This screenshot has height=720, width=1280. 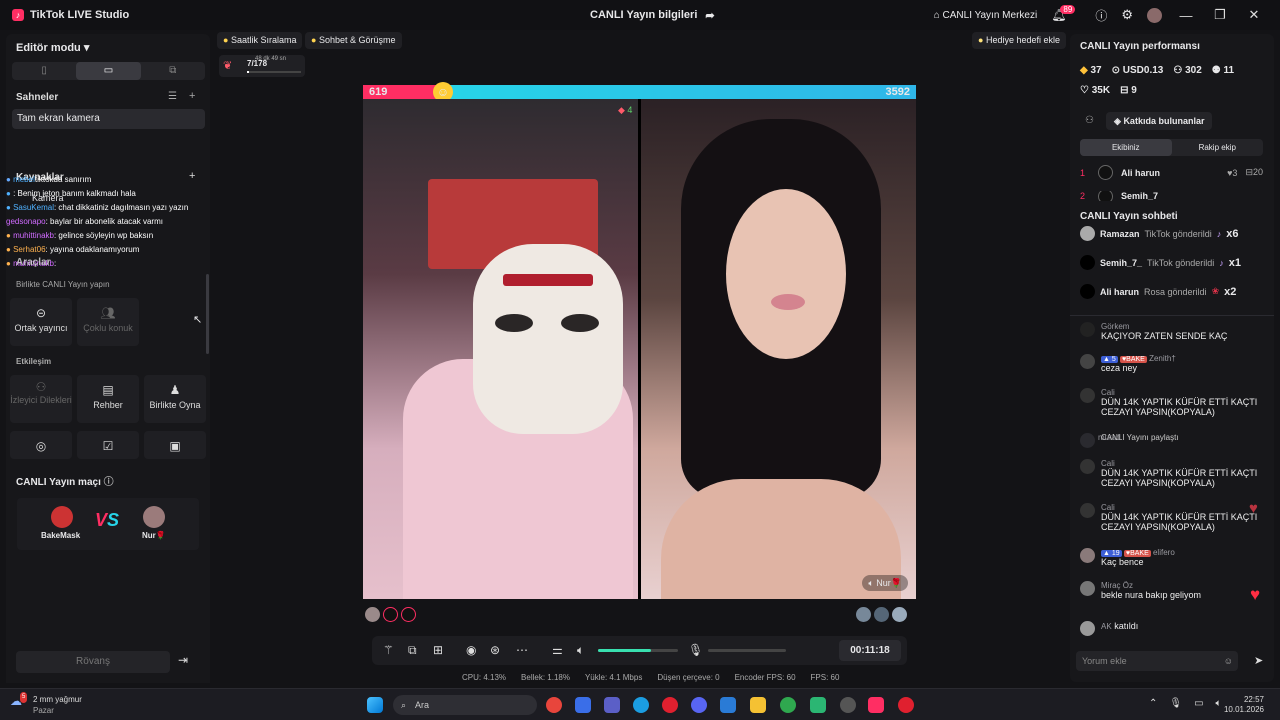 What do you see at coordinates (108, 322) in the screenshot?
I see `multi-guest-tile: 👥︎ Çoklu konuk` at bounding box center [108, 322].